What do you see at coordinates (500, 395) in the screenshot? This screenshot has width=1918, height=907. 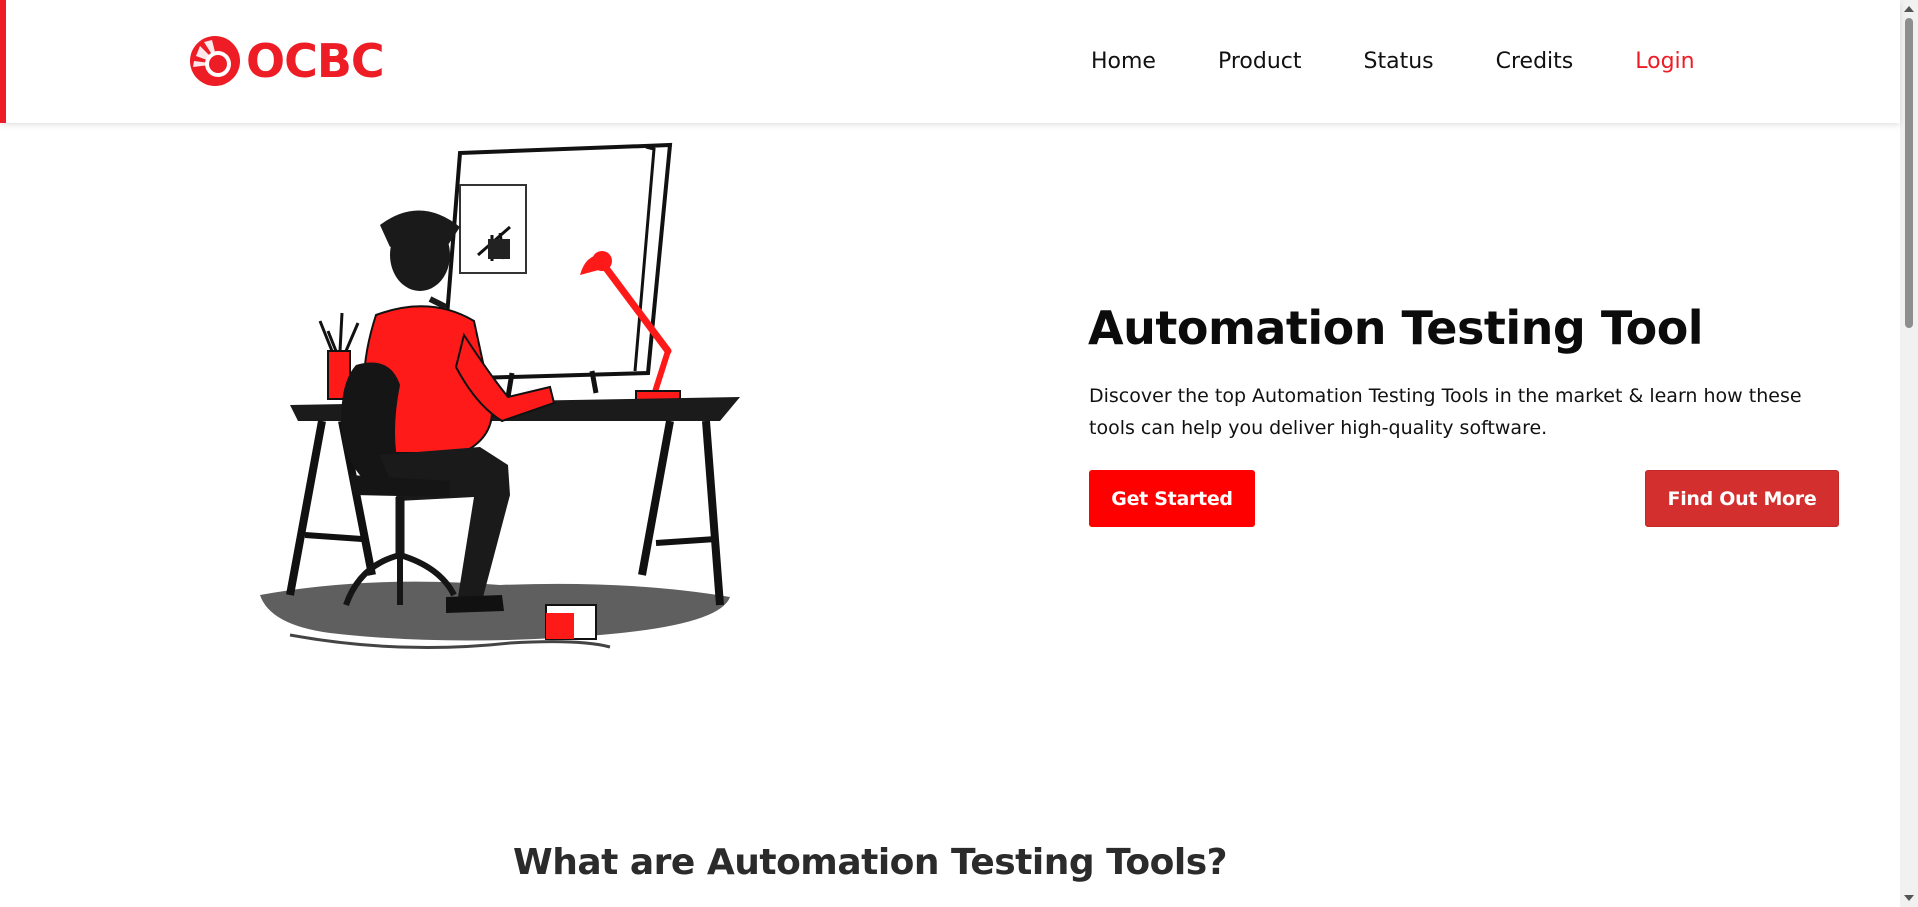 I see `person-at-desk-illustration` at bounding box center [500, 395].